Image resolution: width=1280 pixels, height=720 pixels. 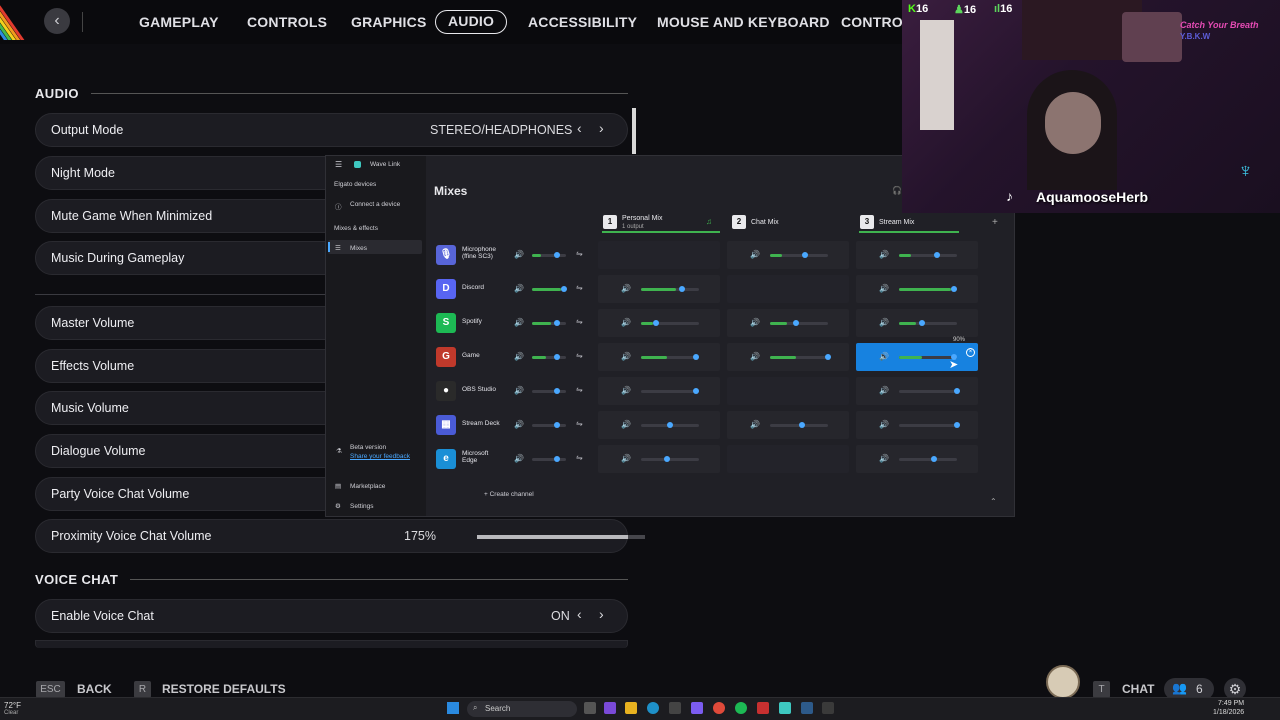 What do you see at coordinates (995, 222) in the screenshot?
I see `add-mix-icon: +` at bounding box center [995, 222].